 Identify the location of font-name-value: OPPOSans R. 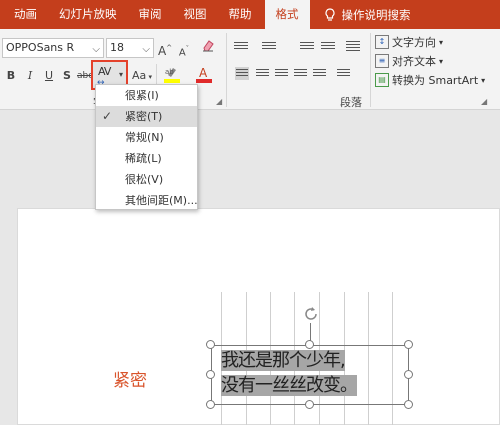
(40, 47).